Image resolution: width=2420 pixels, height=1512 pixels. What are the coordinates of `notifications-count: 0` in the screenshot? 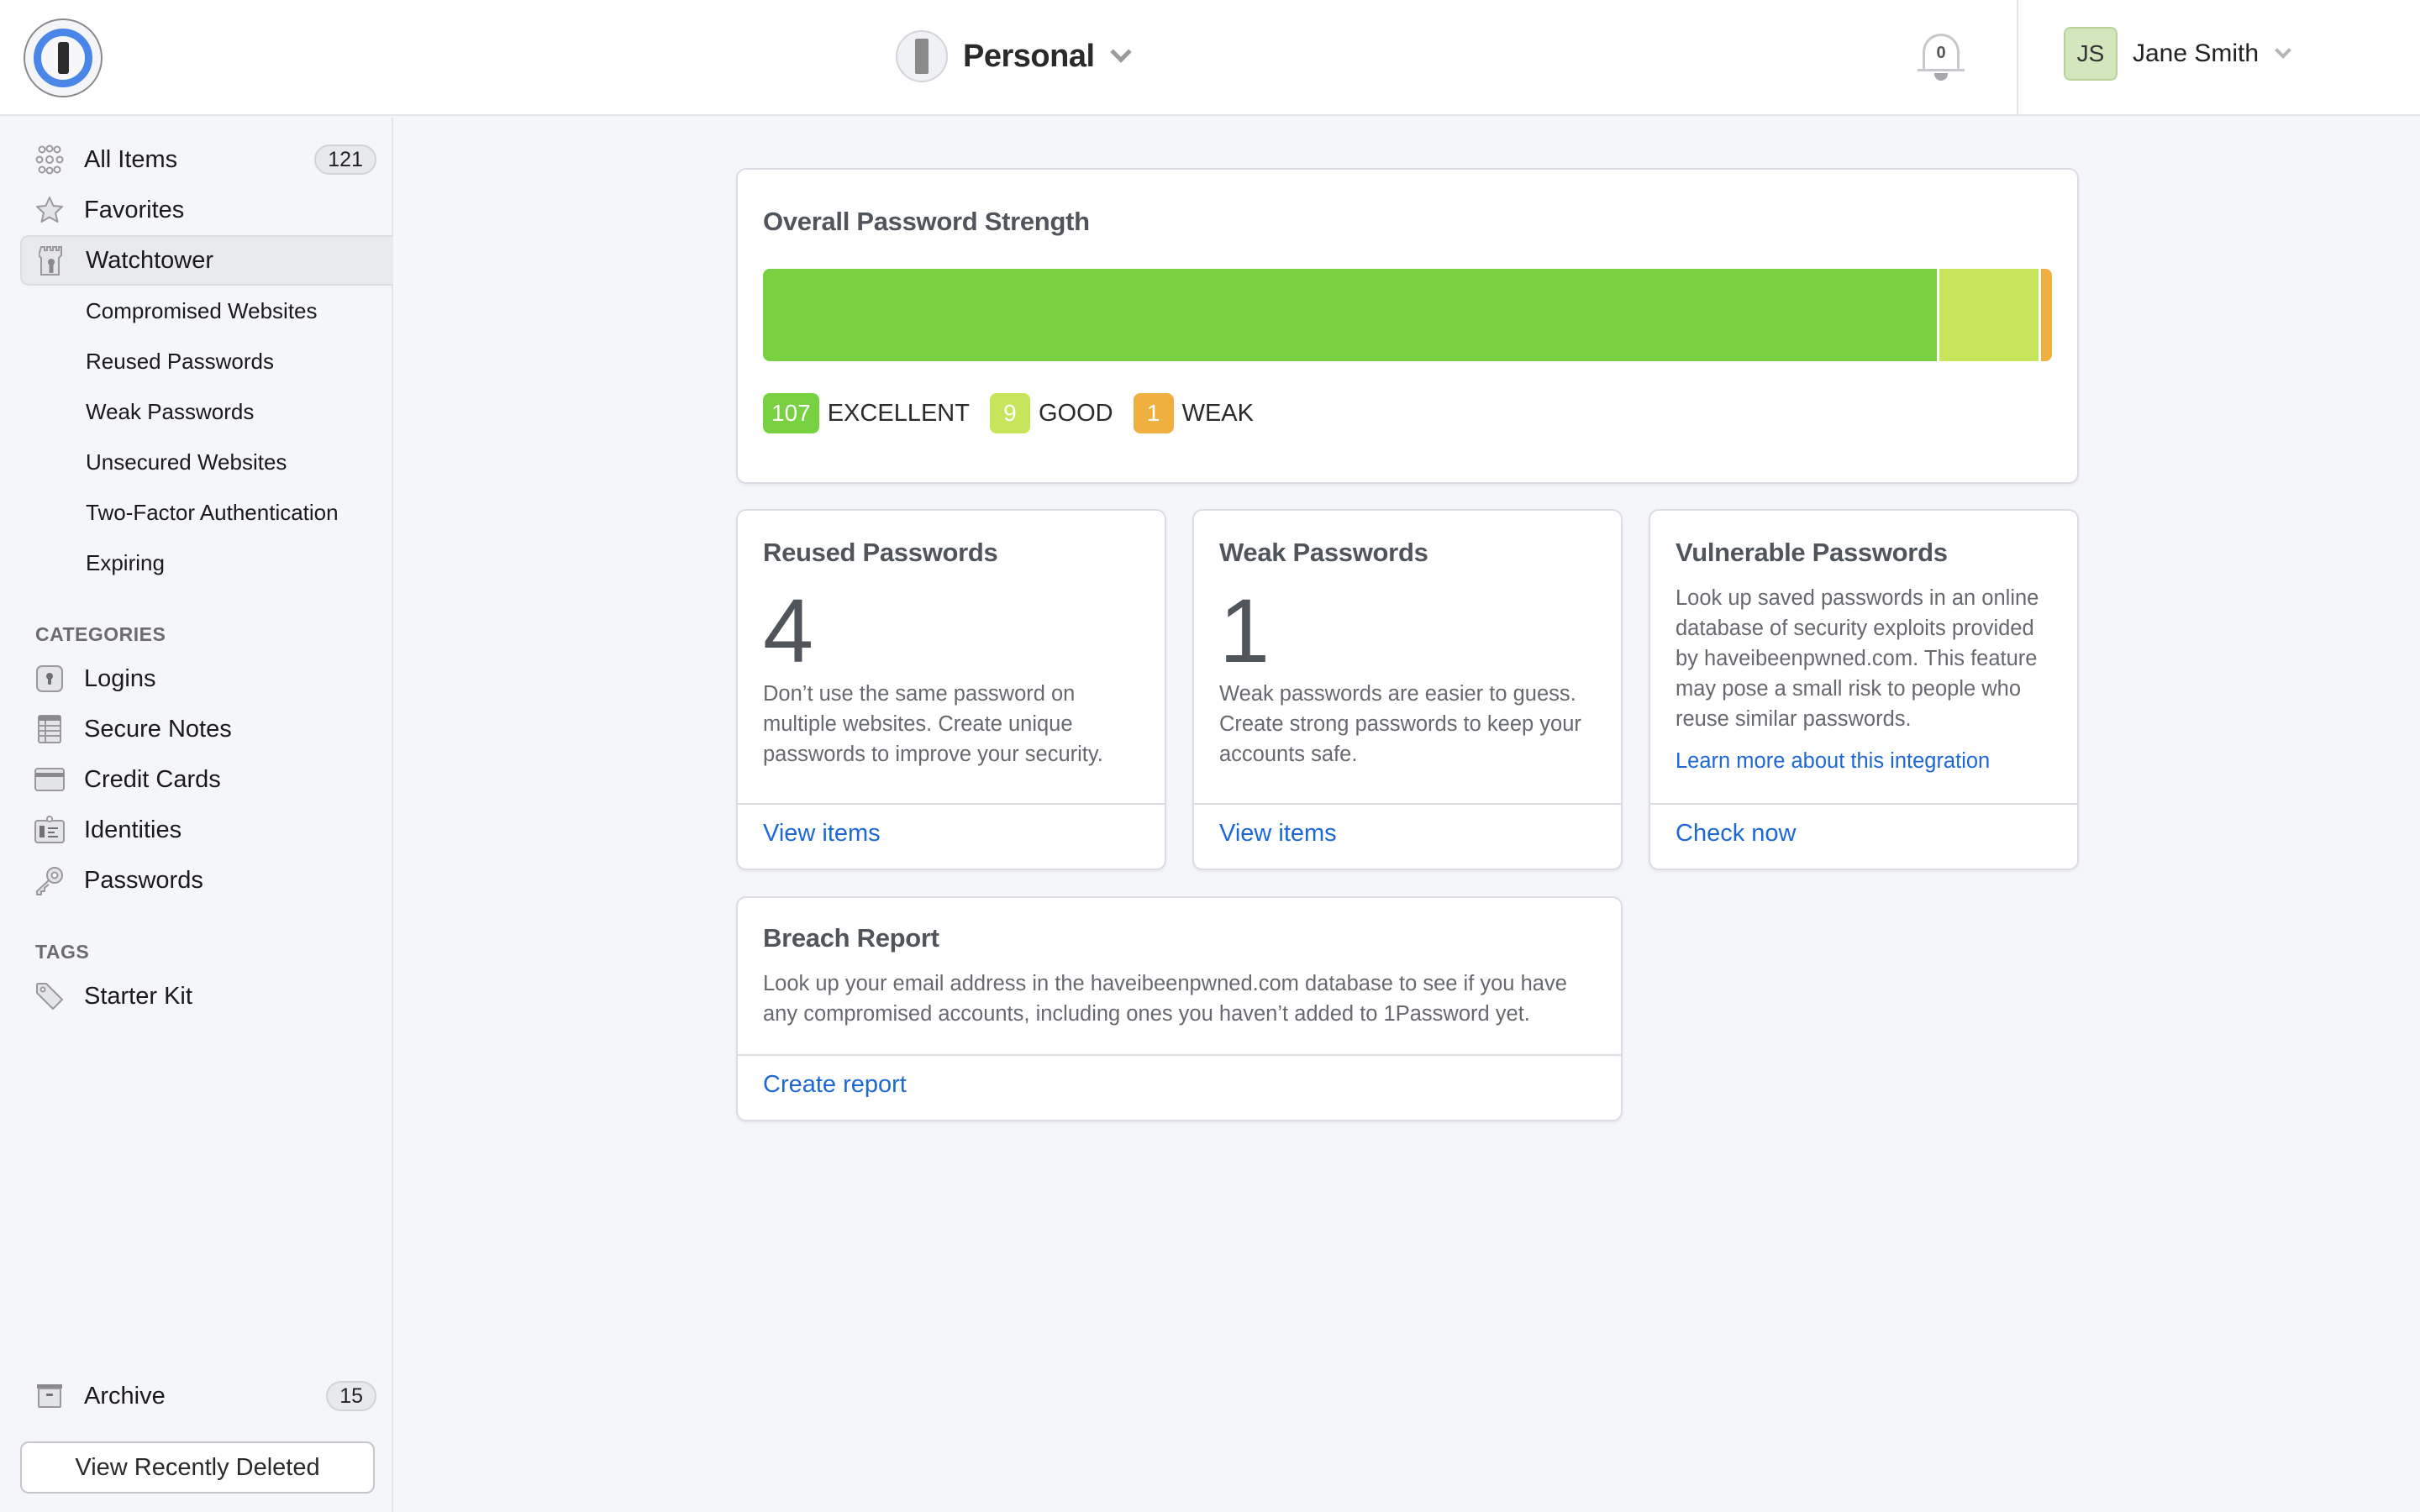 It's located at (1941, 53).